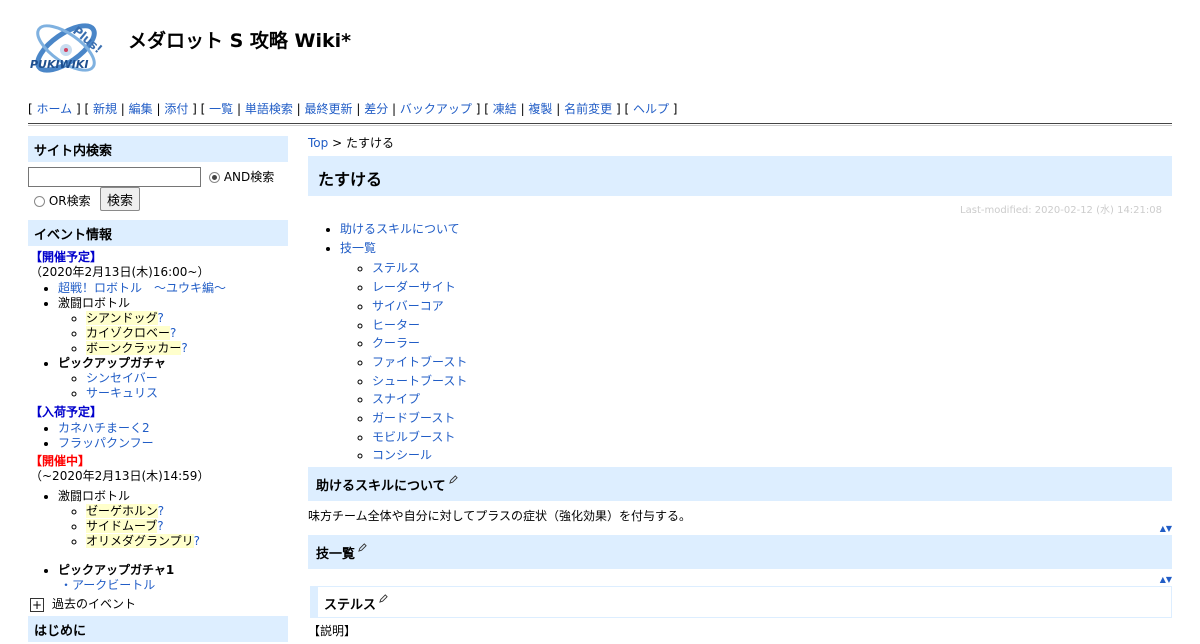 The height and width of the screenshot is (644, 1200). Describe the element at coordinates (159, 585) in the screenshot. I see `gacha-sub: ・アークビートル` at that location.